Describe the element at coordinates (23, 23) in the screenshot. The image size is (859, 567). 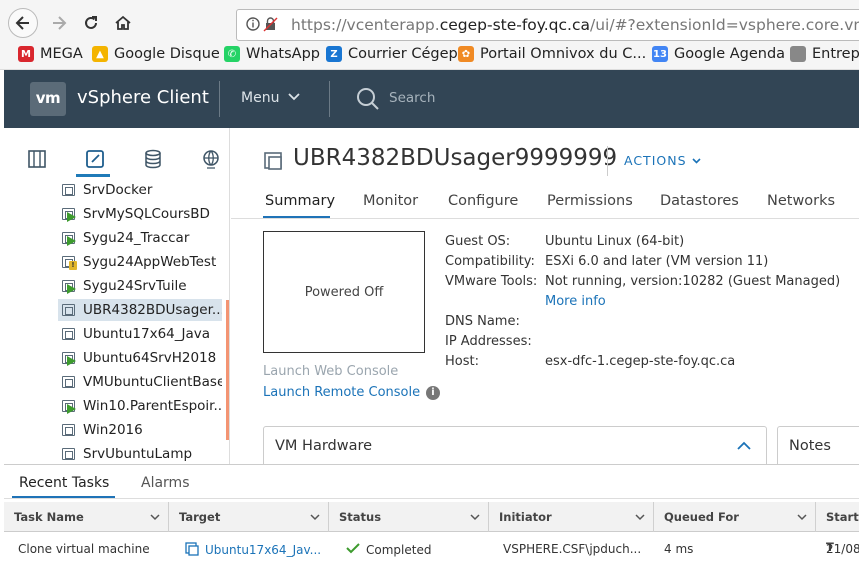
I see `back-button` at that location.